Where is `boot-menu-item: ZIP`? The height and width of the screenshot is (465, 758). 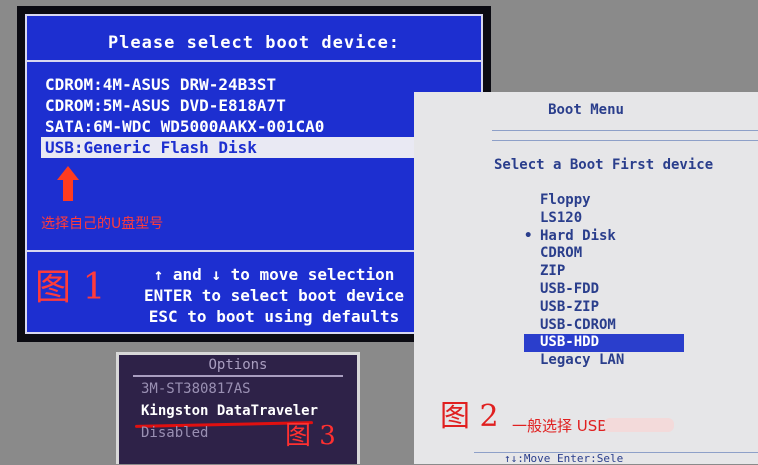 boot-menu-item: ZIP is located at coordinates (604, 272).